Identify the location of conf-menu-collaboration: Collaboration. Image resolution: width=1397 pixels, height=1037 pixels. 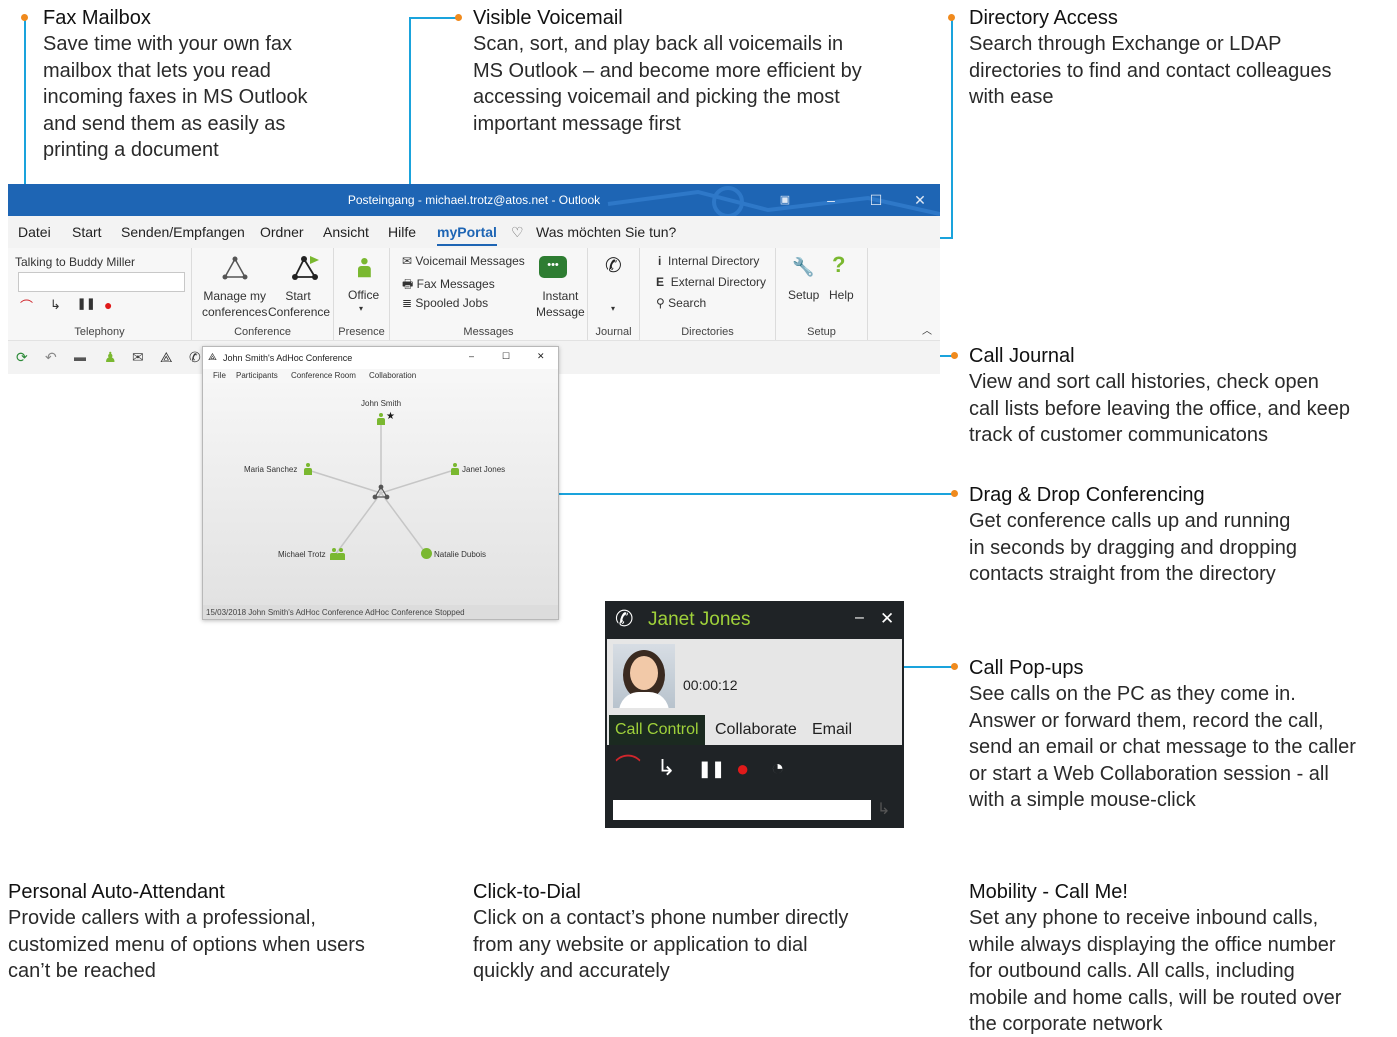
(392, 375).